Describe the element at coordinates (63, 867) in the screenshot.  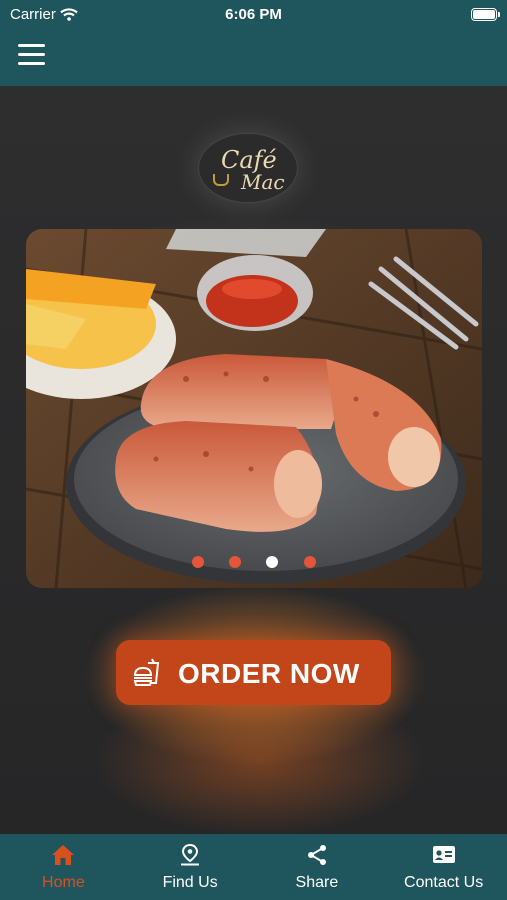
I see `tab-home: Home` at that location.